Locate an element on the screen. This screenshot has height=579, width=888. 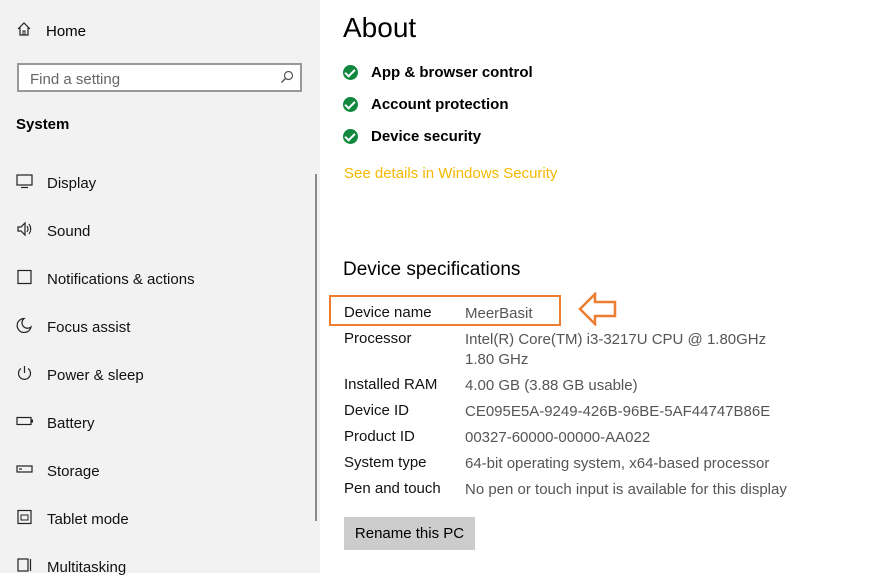
sidebar-item-label: Notifications & actions is located at coordinates (121, 279).